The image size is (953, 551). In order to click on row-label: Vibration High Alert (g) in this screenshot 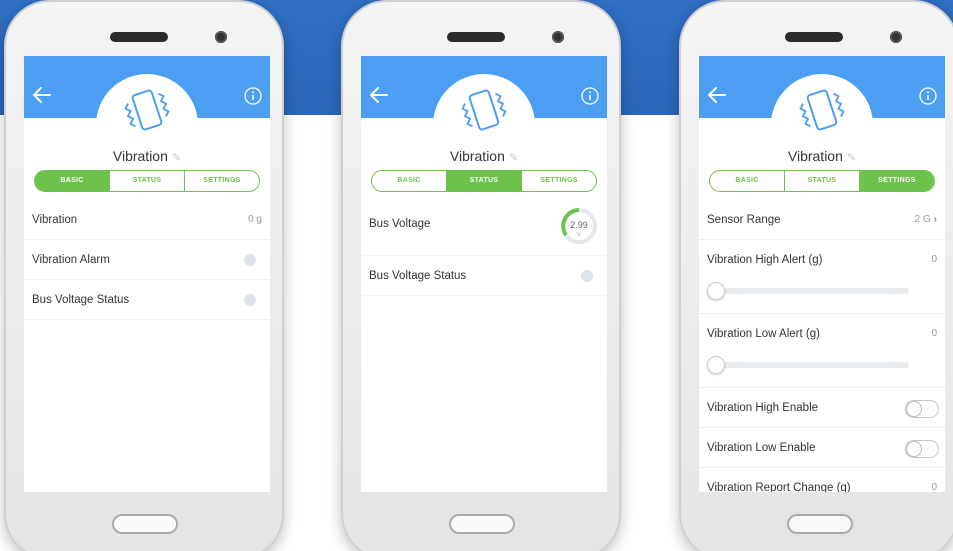, I will do `click(765, 260)`.